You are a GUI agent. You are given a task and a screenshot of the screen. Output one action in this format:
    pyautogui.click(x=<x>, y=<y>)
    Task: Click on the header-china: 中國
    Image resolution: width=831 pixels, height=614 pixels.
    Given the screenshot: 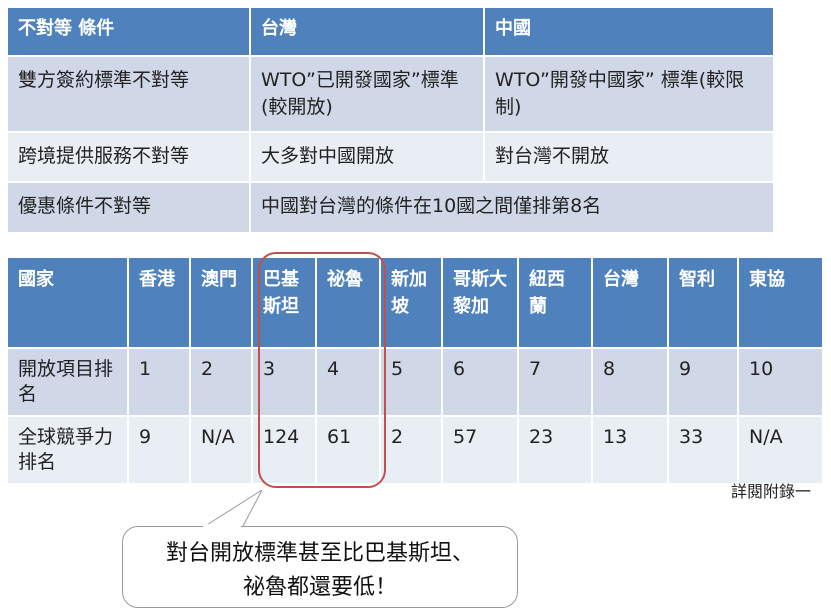 What is the action you would take?
    pyautogui.click(x=629, y=32)
    